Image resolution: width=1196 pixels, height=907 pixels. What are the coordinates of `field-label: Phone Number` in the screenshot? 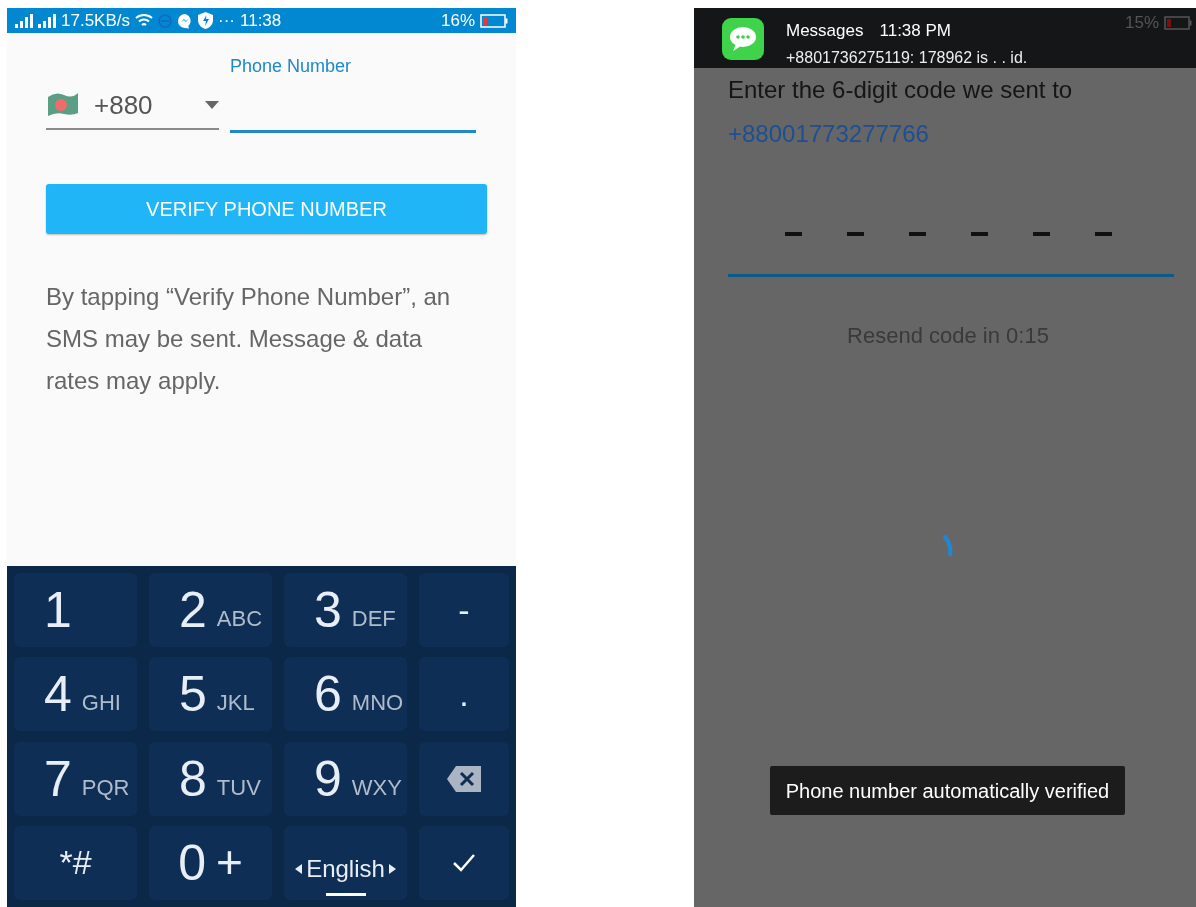 It's located at (291, 66).